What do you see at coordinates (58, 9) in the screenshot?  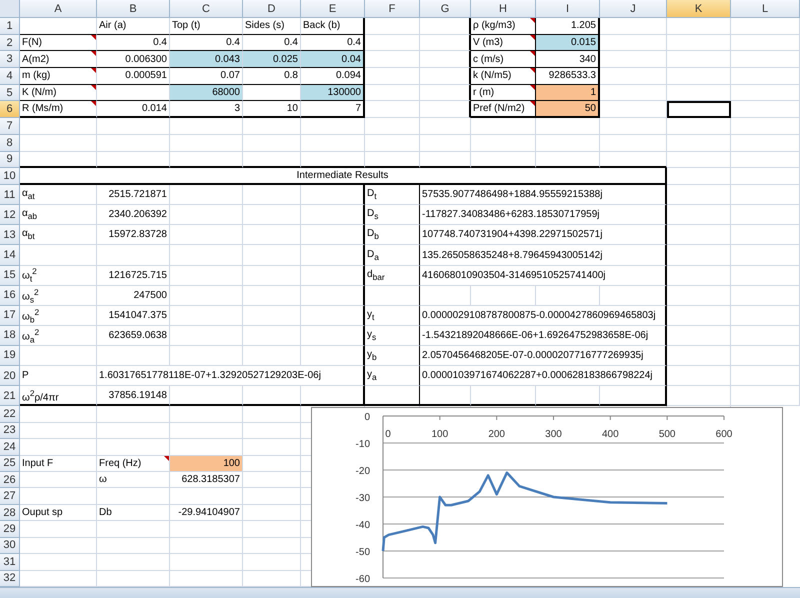 I see `column-header: A` at bounding box center [58, 9].